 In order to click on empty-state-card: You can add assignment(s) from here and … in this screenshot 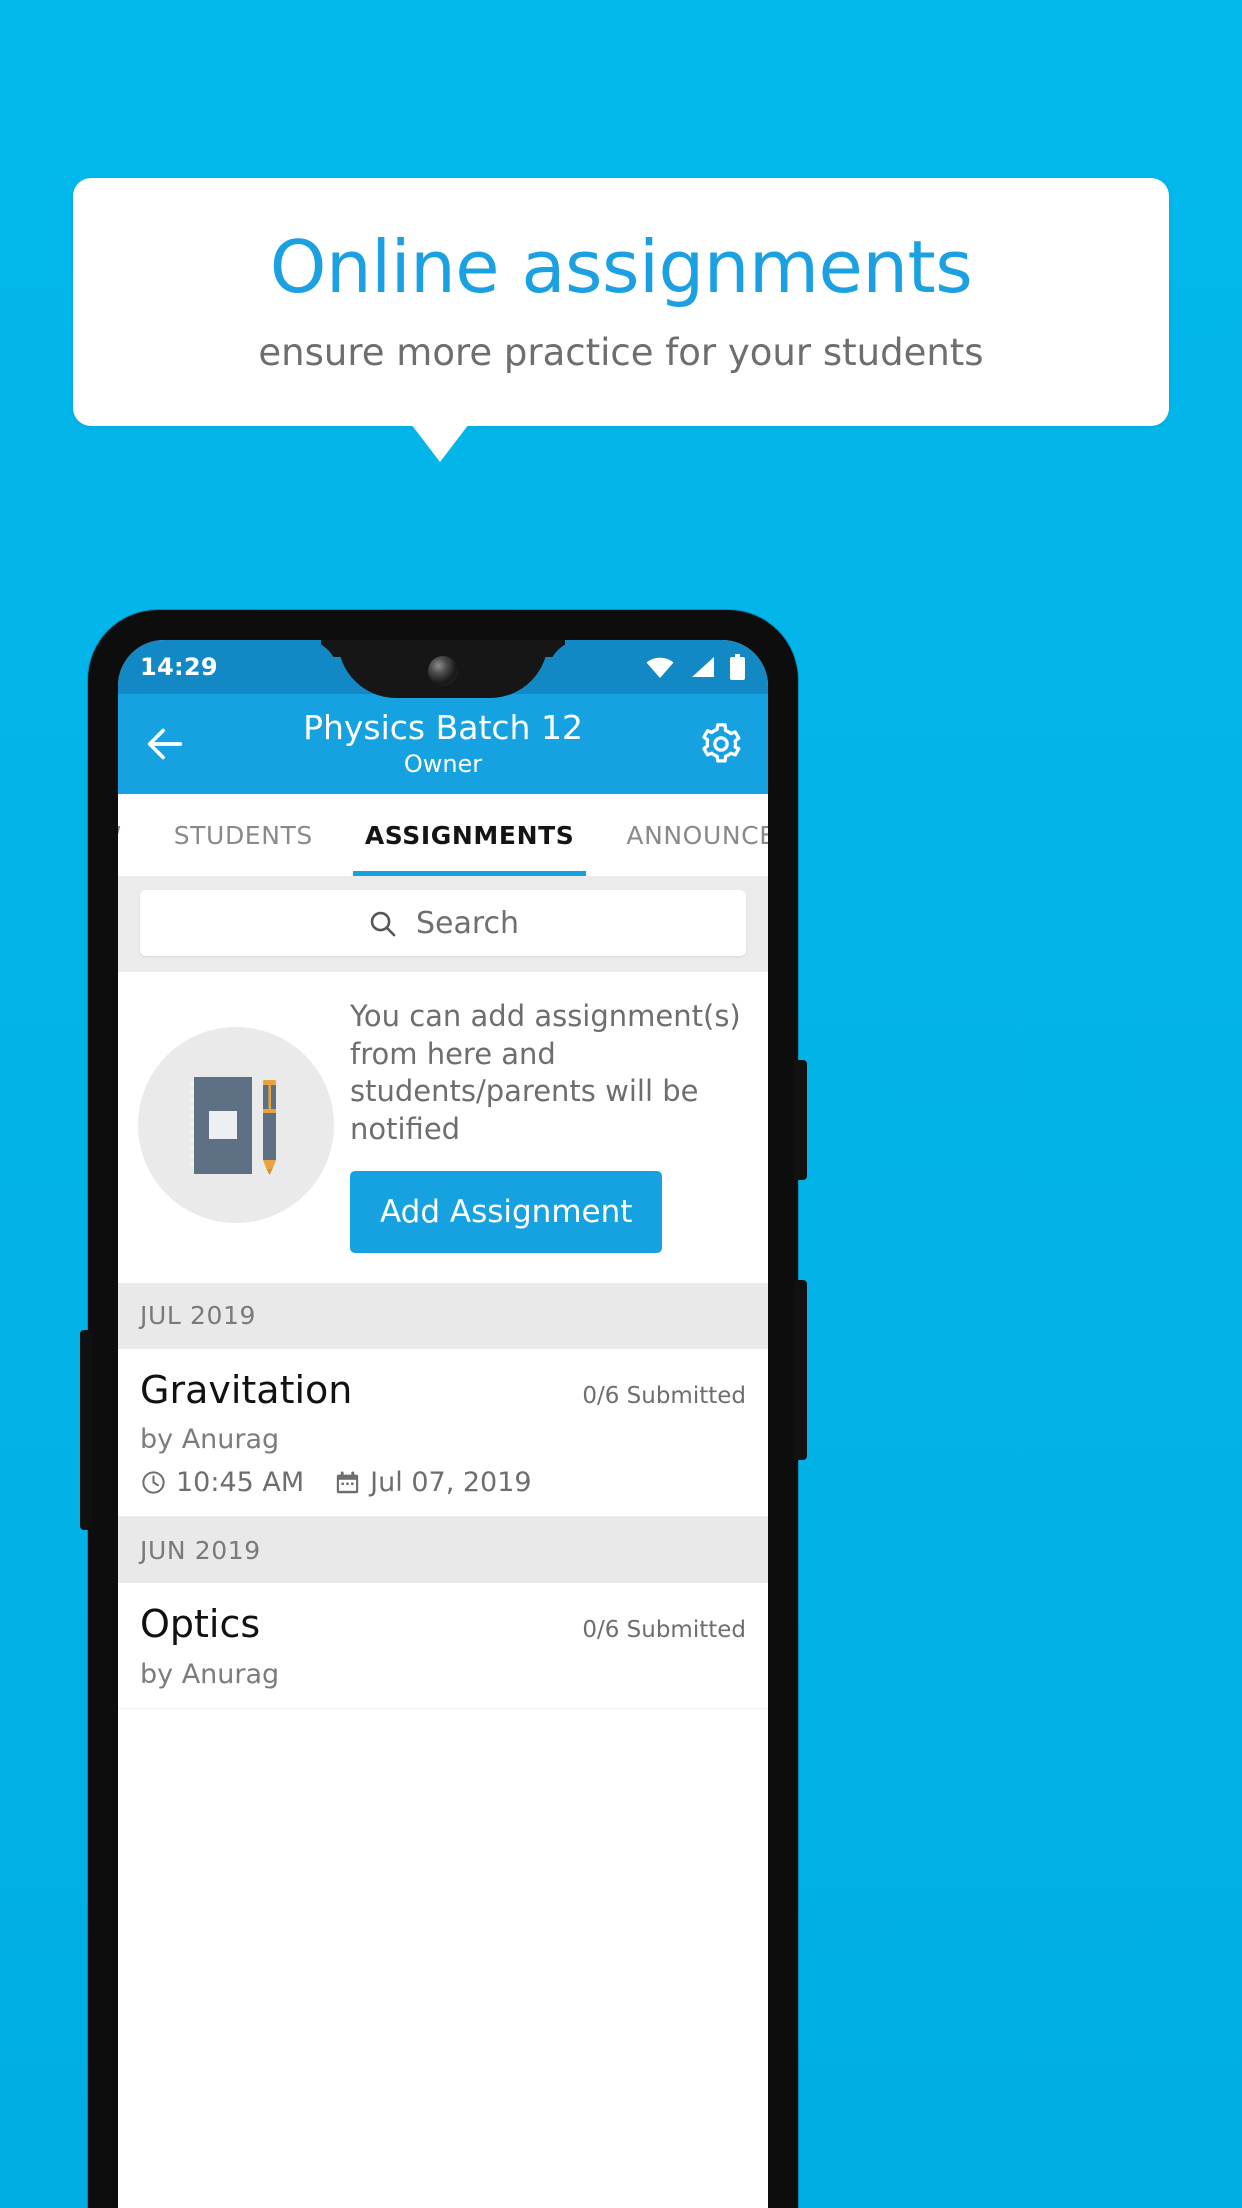, I will do `click(443, 1127)`.